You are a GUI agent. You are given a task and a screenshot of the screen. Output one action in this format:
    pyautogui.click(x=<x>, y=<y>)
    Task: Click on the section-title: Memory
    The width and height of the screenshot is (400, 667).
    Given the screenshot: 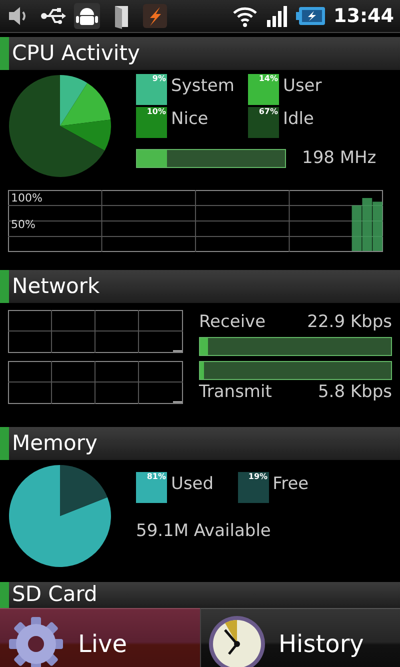 What is the action you would take?
    pyautogui.click(x=54, y=443)
    